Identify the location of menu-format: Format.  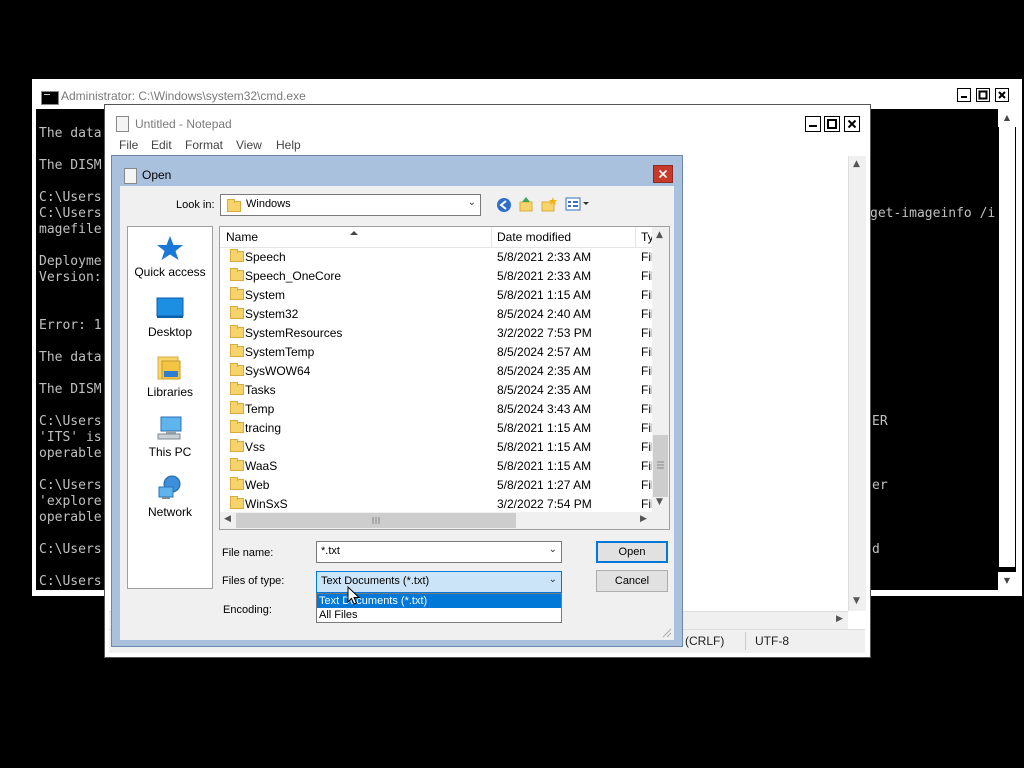
(204, 145).